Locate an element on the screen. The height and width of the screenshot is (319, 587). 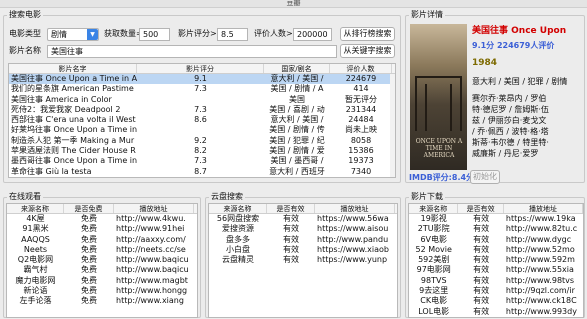
online-row: 霸气村 免费 http://www.baqicu is located at coordinates (102, 270).